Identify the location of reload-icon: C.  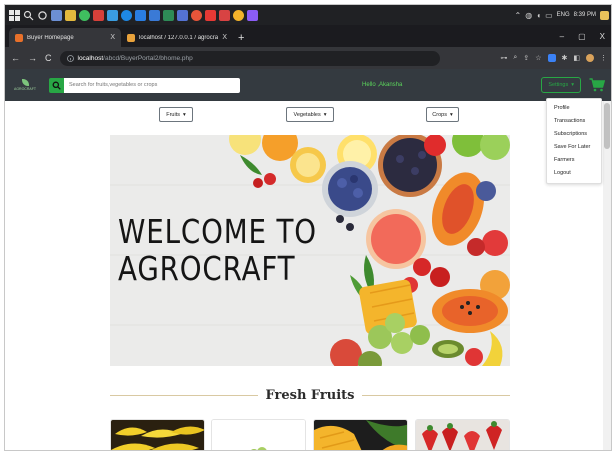
(48, 58).